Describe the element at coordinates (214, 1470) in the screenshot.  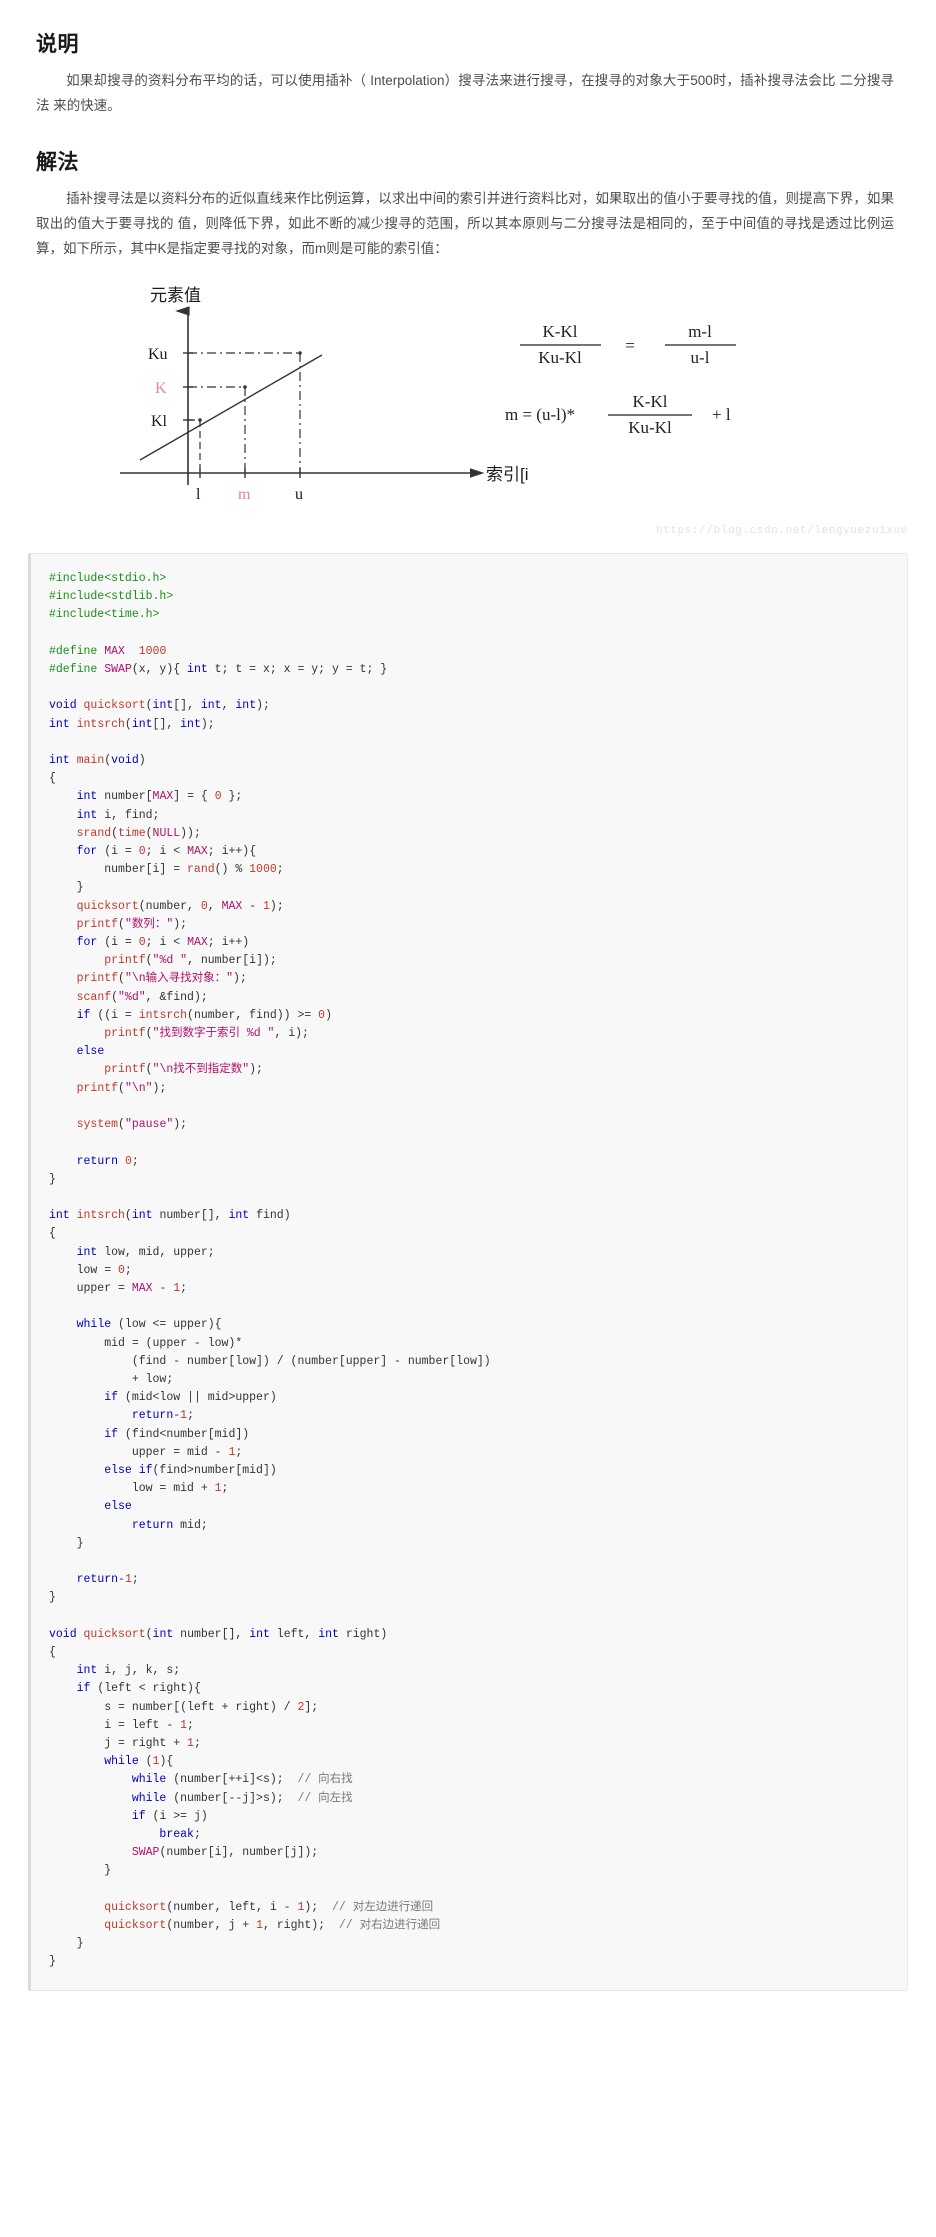
I see `code-token: (find>number[mid])` at that location.